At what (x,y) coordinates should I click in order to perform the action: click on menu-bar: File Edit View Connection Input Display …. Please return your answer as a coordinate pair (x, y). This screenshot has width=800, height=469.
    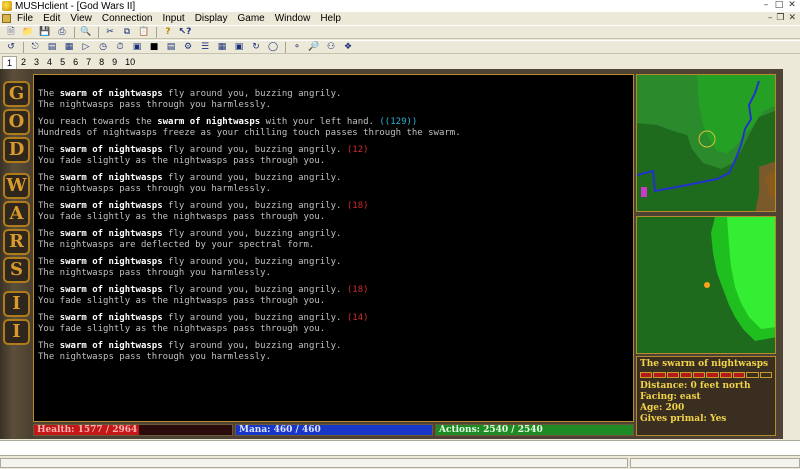
    Looking at the image, I should click on (400, 18).